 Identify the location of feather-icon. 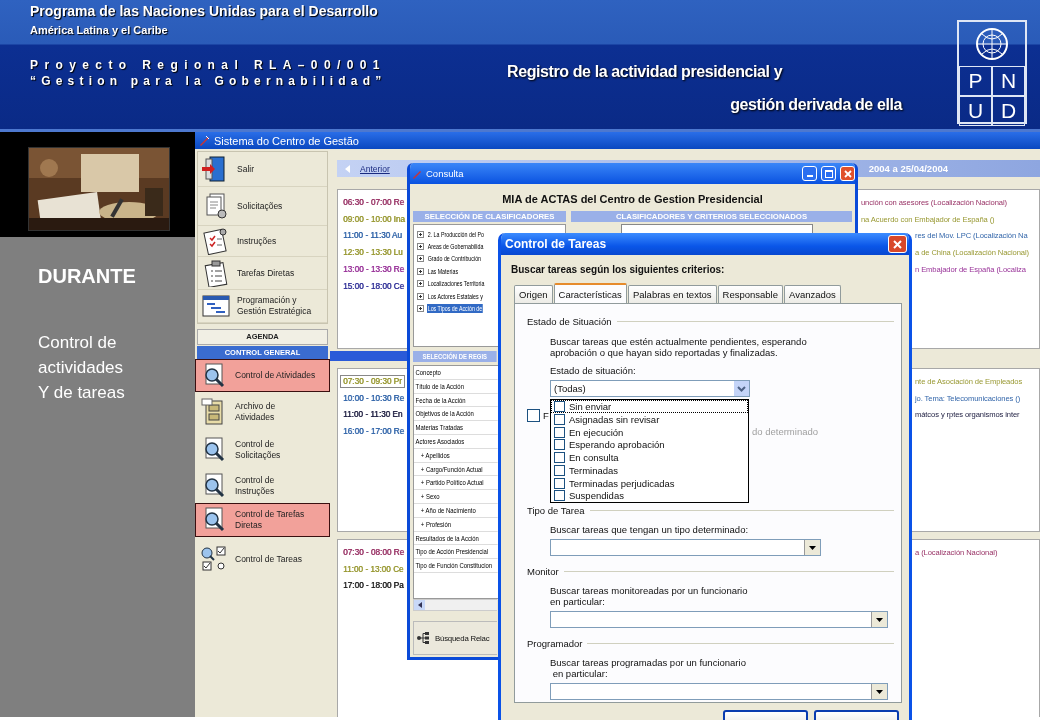
(204, 140).